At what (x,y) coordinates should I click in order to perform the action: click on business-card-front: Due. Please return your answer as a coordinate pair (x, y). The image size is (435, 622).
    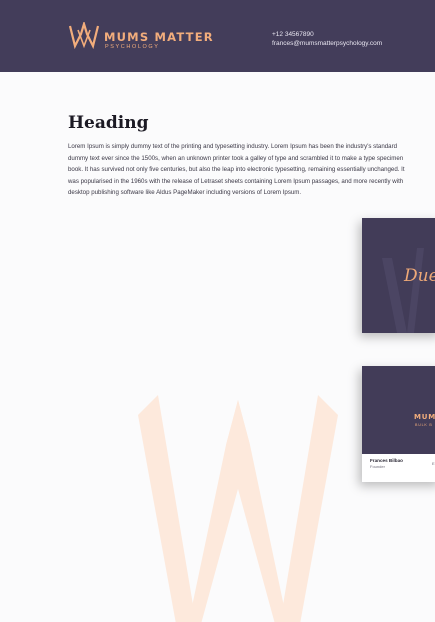
    Looking at the image, I should click on (398, 275).